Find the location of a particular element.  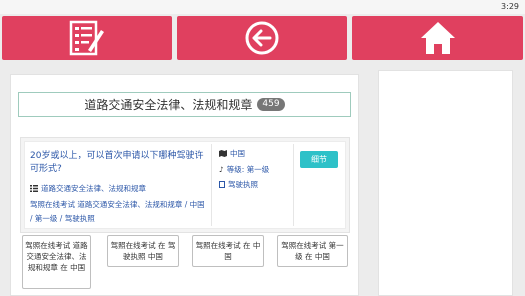

region-label: 中国 is located at coordinates (237, 153).